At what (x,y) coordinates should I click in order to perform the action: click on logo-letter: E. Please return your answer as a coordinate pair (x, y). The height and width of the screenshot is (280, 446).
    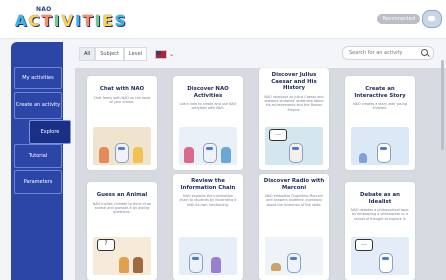
    Looking at the image, I should click on (107, 21).